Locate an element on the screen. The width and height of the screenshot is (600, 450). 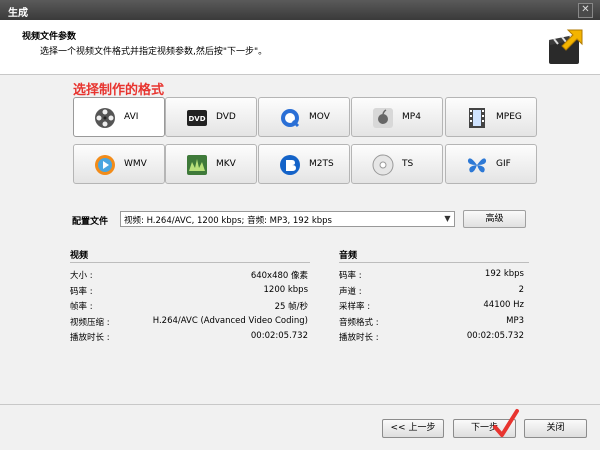
dvd-icon: DVD is located at coordinates (197, 118).